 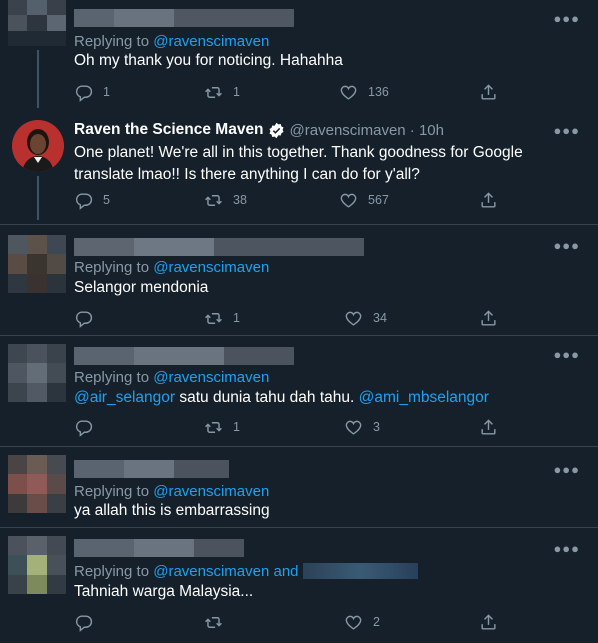 What do you see at coordinates (92, 200) in the screenshot?
I see `reply-button: 5` at bounding box center [92, 200].